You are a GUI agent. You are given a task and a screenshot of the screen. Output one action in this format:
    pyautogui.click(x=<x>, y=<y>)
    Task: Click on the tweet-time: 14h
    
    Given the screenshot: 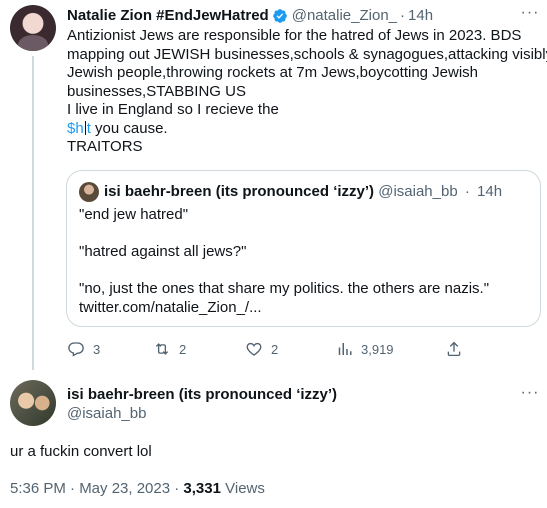 What is the action you would take?
    pyautogui.click(x=420, y=16)
    